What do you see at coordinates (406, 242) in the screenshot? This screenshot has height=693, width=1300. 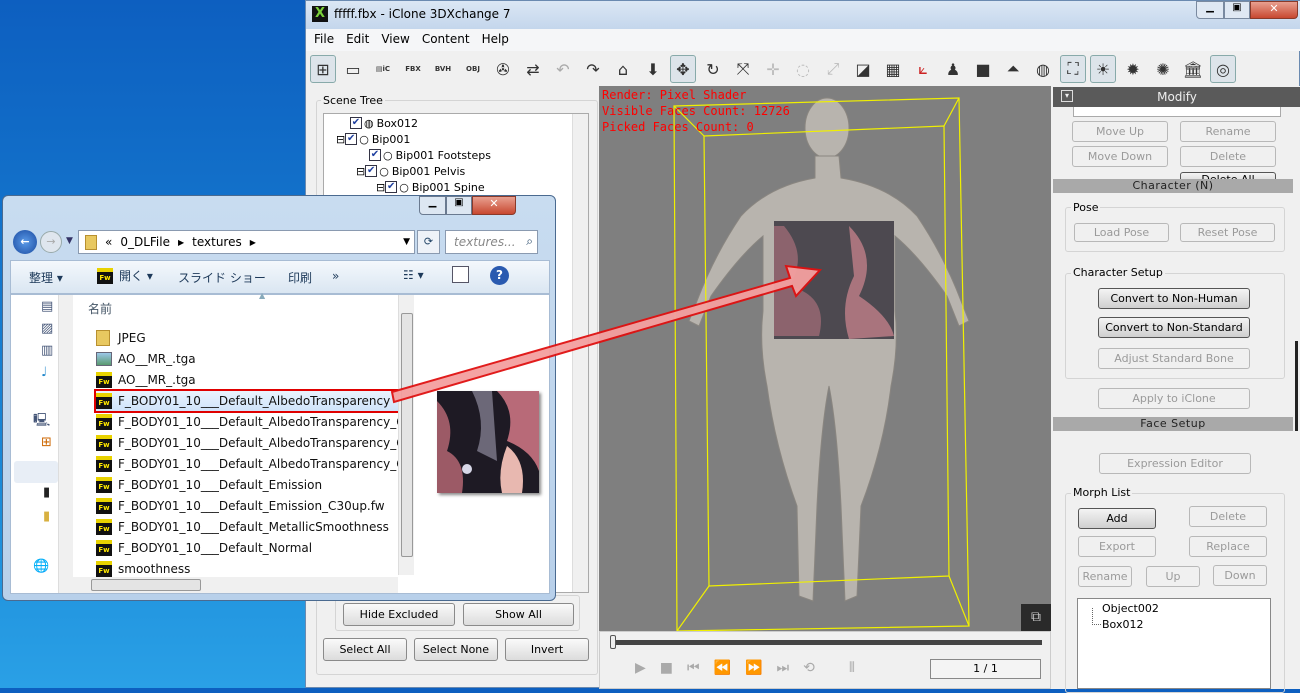 I see `address-dropdown-icon: ▼` at bounding box center [406, 242].